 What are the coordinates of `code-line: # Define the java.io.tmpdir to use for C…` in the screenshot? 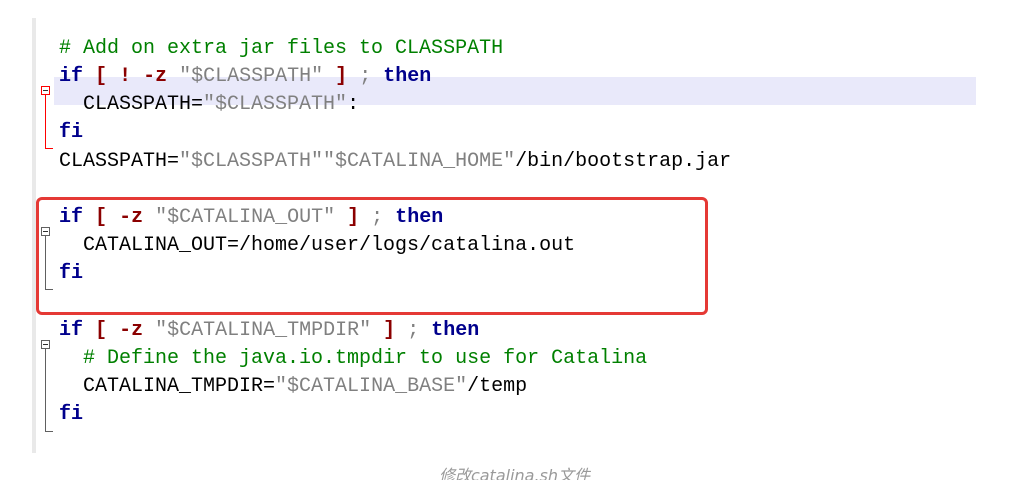 It's located at (353, 359).